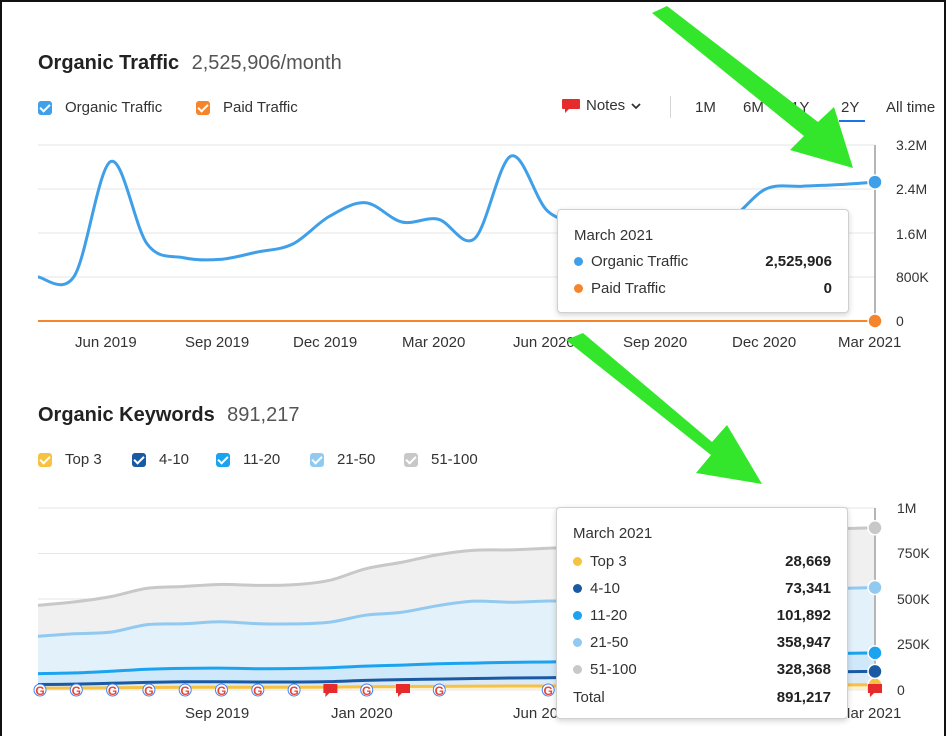 The image size is (946, 738). Describe the element at coordinates (803, 669) in the screenshot. I see `tooltip-series-value: 328,368` at that location.